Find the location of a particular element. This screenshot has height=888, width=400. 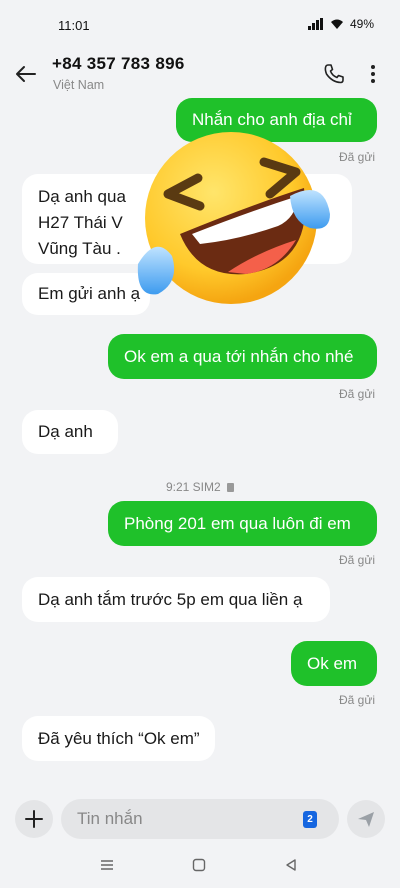

sim-number: 2 is located at coordinates (310, 819).